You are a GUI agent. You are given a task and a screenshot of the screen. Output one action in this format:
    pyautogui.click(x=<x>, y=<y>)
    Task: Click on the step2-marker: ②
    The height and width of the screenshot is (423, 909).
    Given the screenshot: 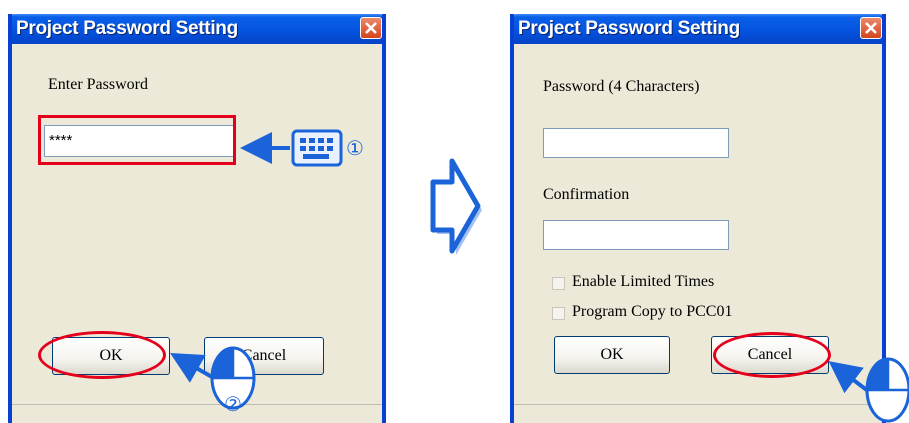 What is the action you would take?
    pyautogui.click(x=233, y=404)
    